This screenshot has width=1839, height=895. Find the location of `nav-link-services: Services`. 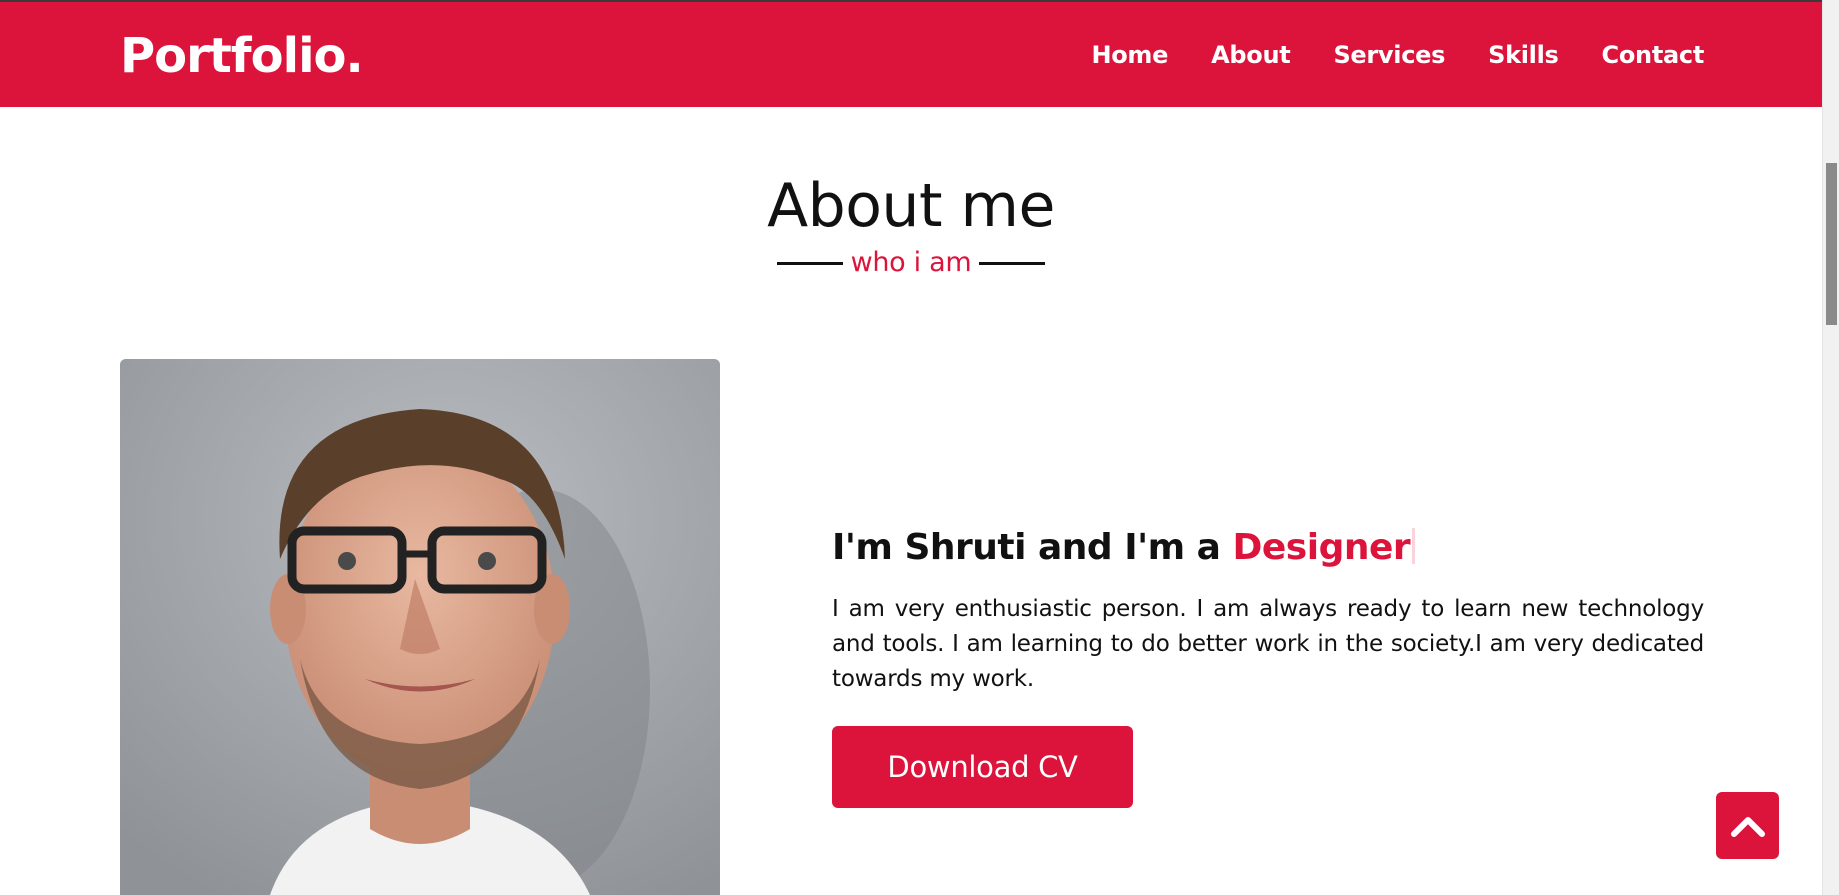

nav-link-services: Services is located at coordinates (1389, 55).